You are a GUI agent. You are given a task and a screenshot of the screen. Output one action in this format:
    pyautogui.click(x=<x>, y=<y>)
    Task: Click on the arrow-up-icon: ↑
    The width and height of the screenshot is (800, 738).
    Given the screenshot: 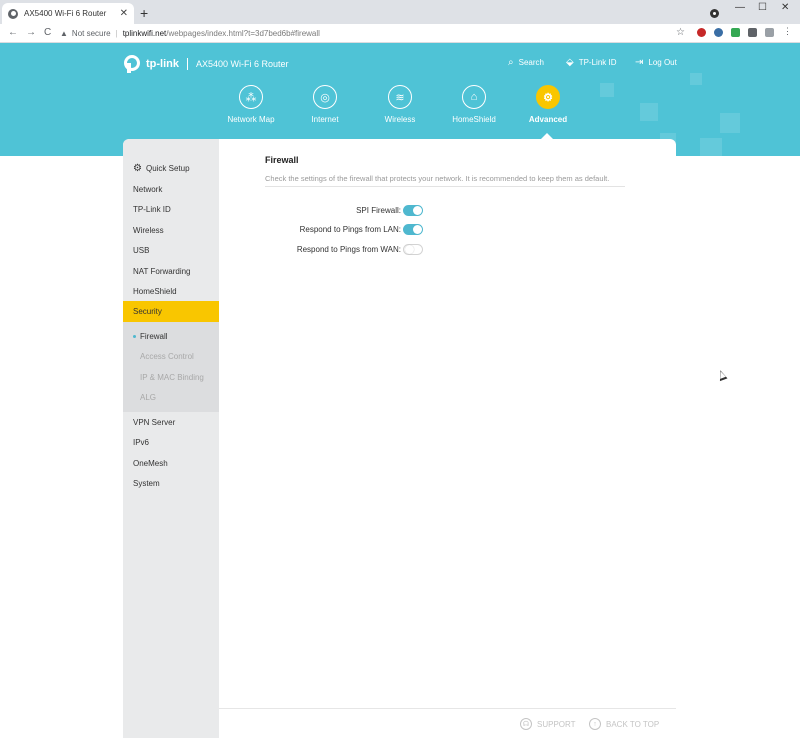 What is the action you would take?
    pyautogui.click(x=595, y=724)
    